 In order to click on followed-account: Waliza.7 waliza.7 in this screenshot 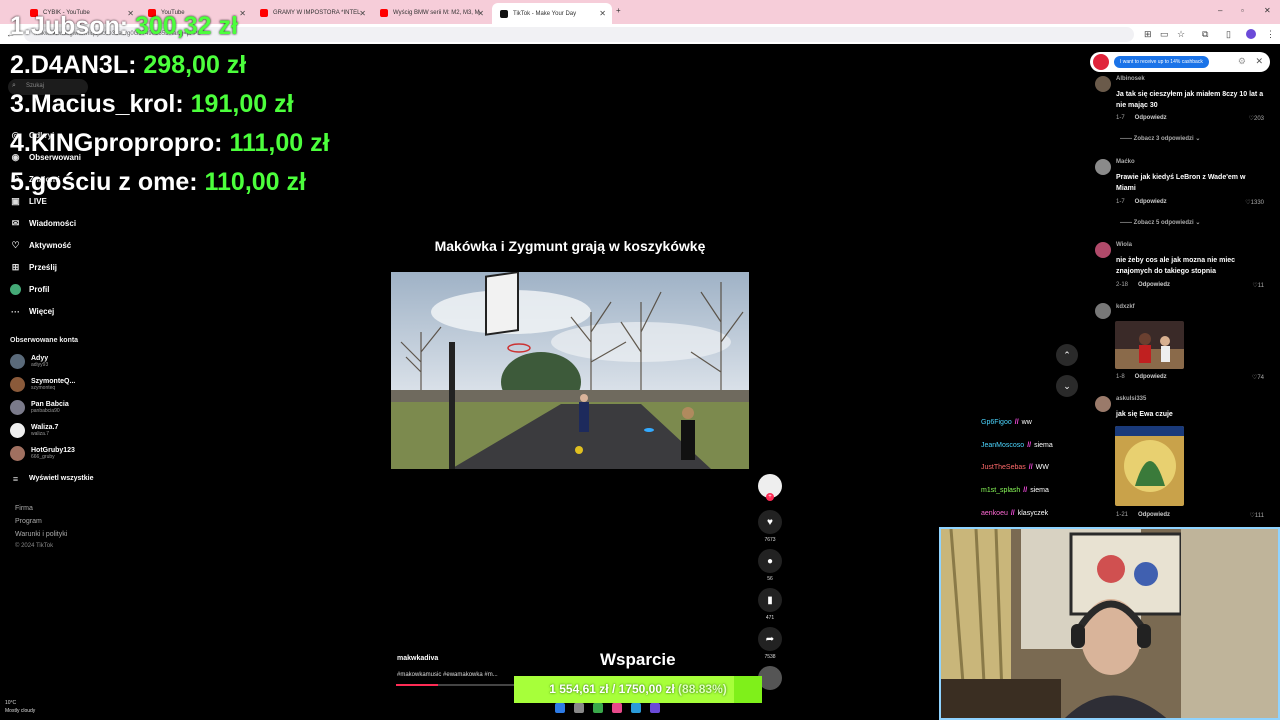, I will do `click(34, 430)`.